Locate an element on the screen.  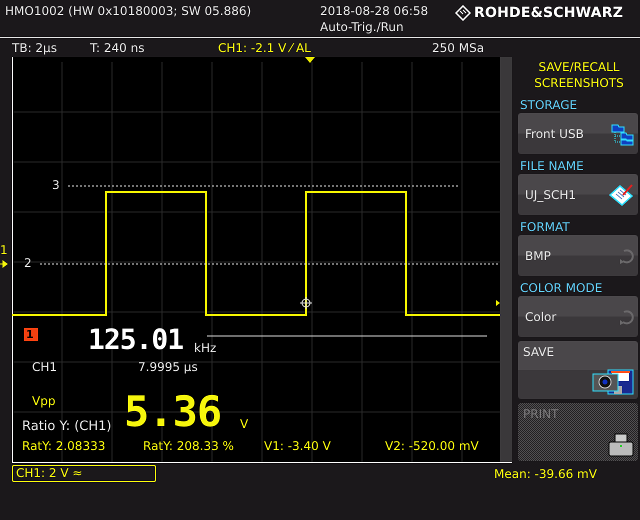
menu-button: UJ_SCH1 is located at coordinates (578, 195).